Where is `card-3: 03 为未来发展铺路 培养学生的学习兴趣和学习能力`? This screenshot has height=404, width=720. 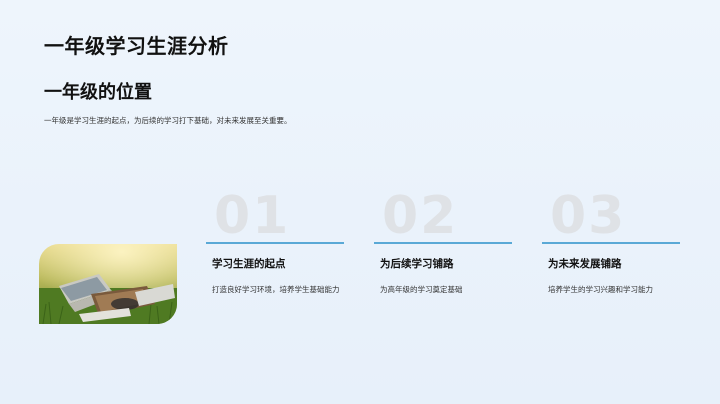
card-3: 03 为未来发展铺路 培养学生的学习兴趣和学习能力 is located at coordinates (611, 260).